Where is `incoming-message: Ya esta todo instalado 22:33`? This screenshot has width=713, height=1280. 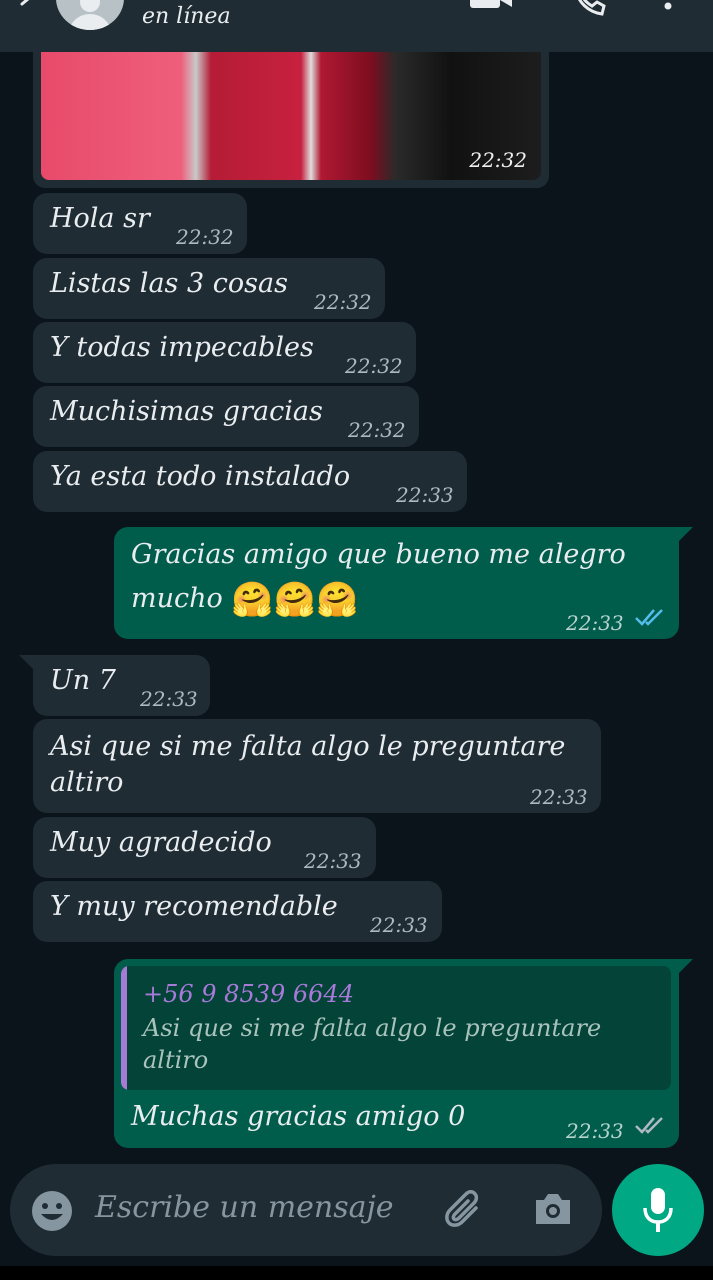 incoming-message: Ya esta todo instalado 22:33 is located at coordinates (250, 481).